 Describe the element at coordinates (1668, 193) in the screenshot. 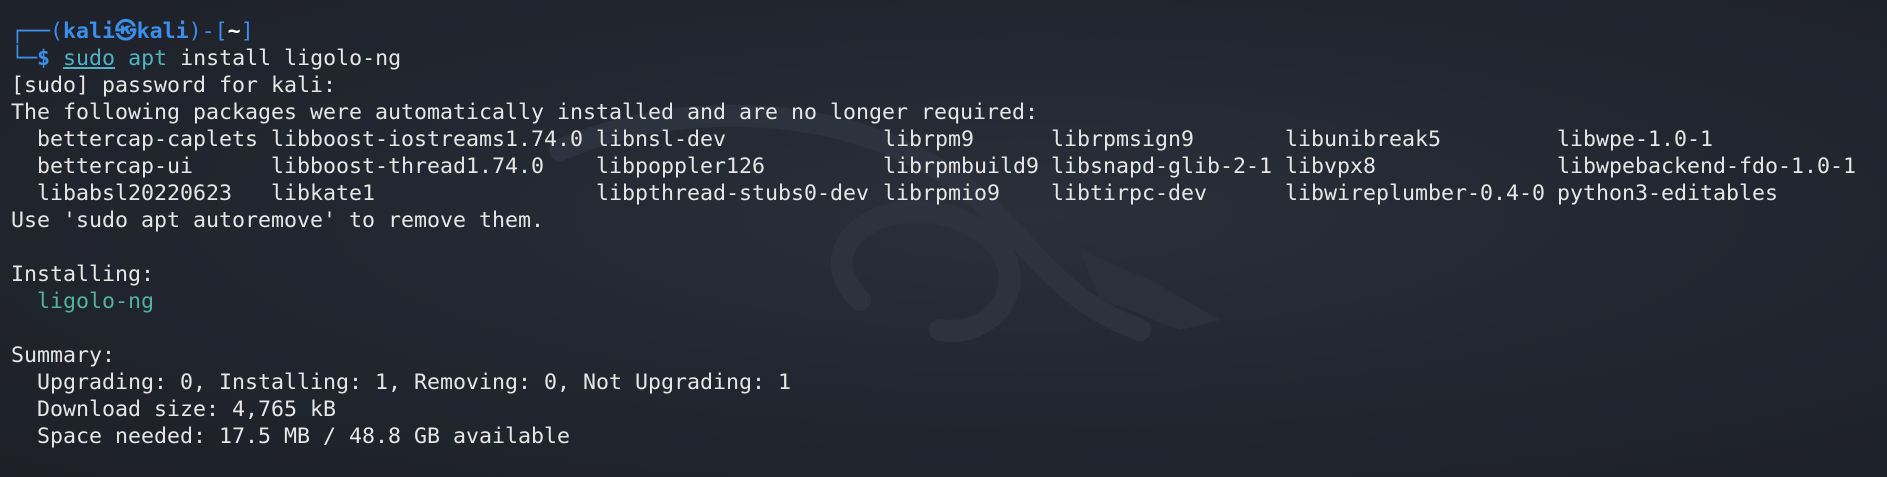

I see `package-item: python3-editables` at that location.